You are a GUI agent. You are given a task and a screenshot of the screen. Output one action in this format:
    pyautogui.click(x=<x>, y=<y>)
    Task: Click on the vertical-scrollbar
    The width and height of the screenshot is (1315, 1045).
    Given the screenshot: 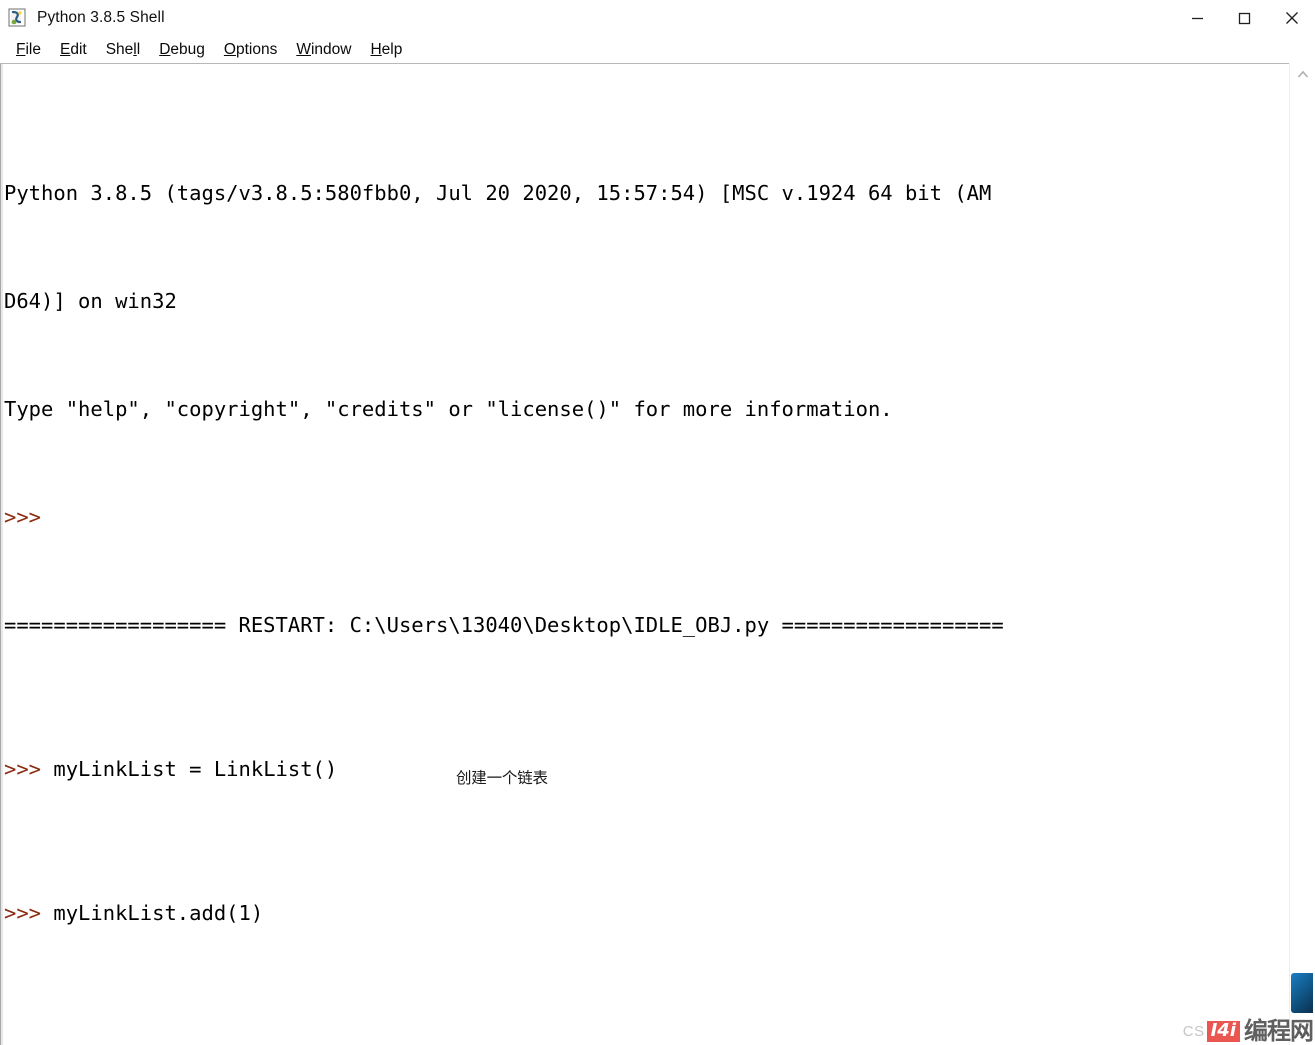 What is the action you would take?
    pyautogui.click(x=1302, y=554)
    